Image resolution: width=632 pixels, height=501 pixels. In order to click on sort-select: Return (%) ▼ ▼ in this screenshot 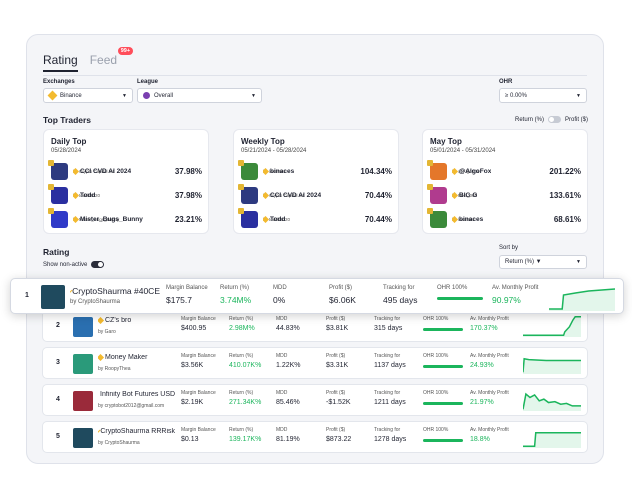, I will do `click(543, 262)`.